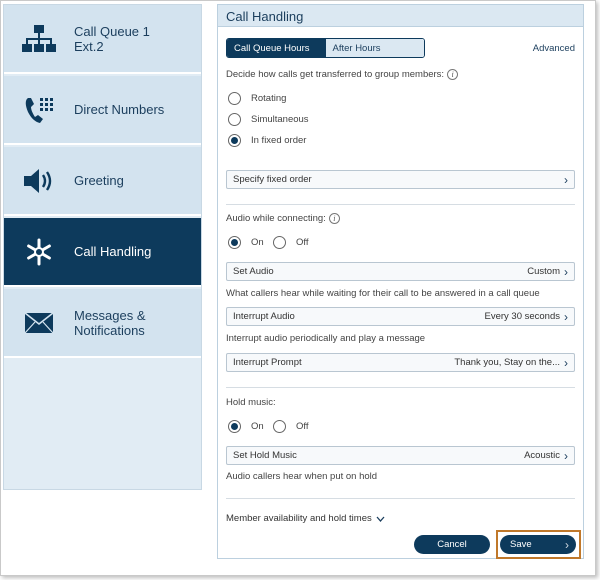  What do you see at coordinates (265, 16) in the screenshot?
I see `page-title: Call Handling` at bounding box center [265, 16].